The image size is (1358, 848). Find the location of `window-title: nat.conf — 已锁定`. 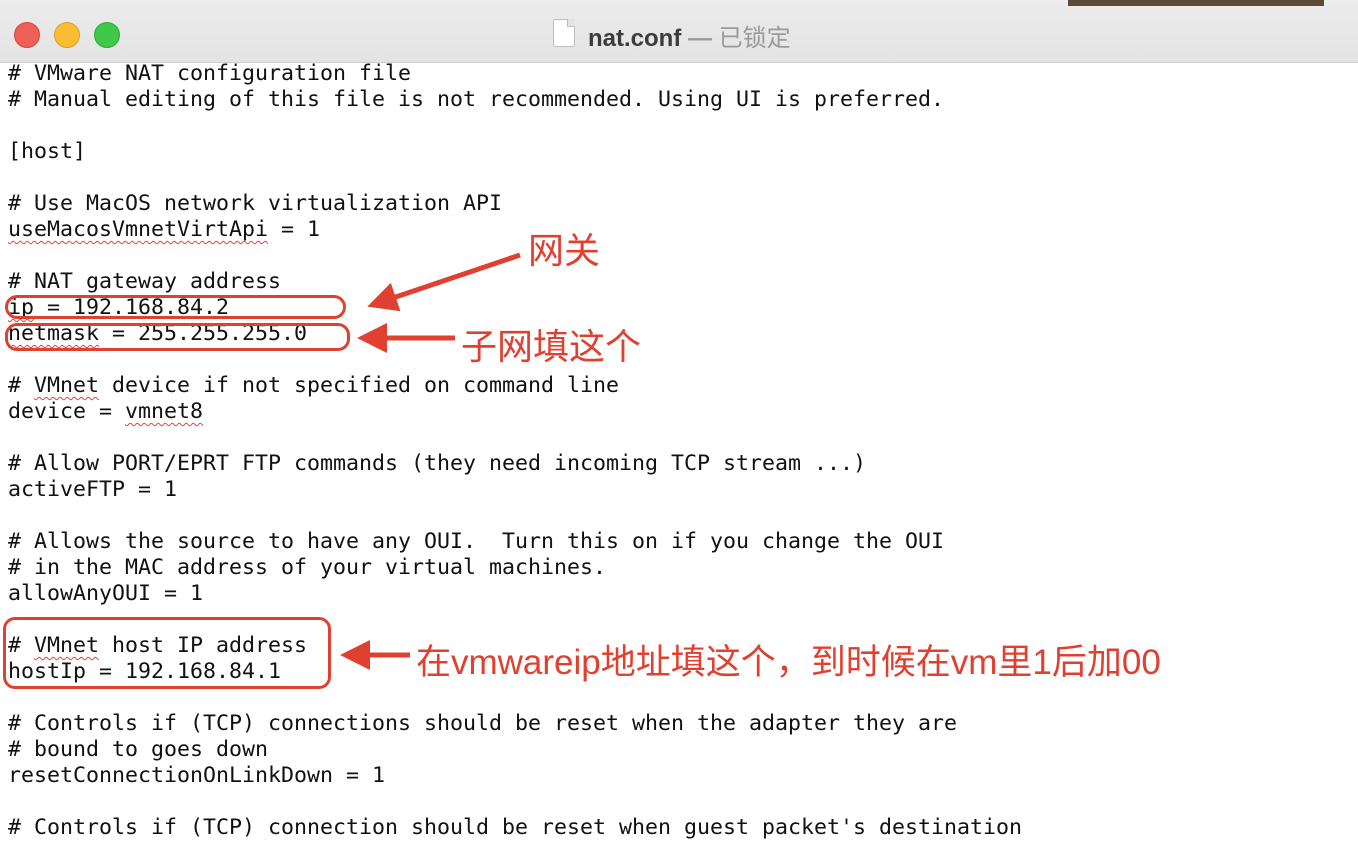

window-title: nat.conf — 已锁定 is located at coordinates (689, 35).